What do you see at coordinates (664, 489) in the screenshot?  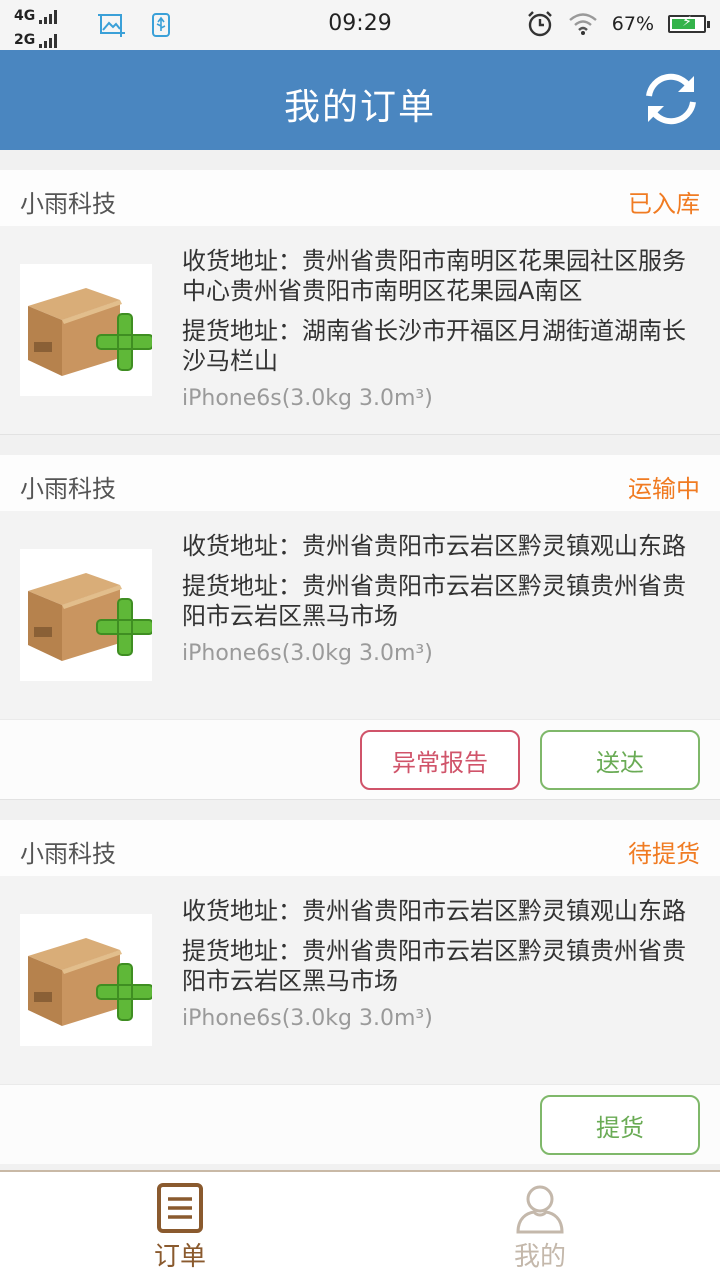 I see `order-status: 运输中` at bounding box center [664, 489].